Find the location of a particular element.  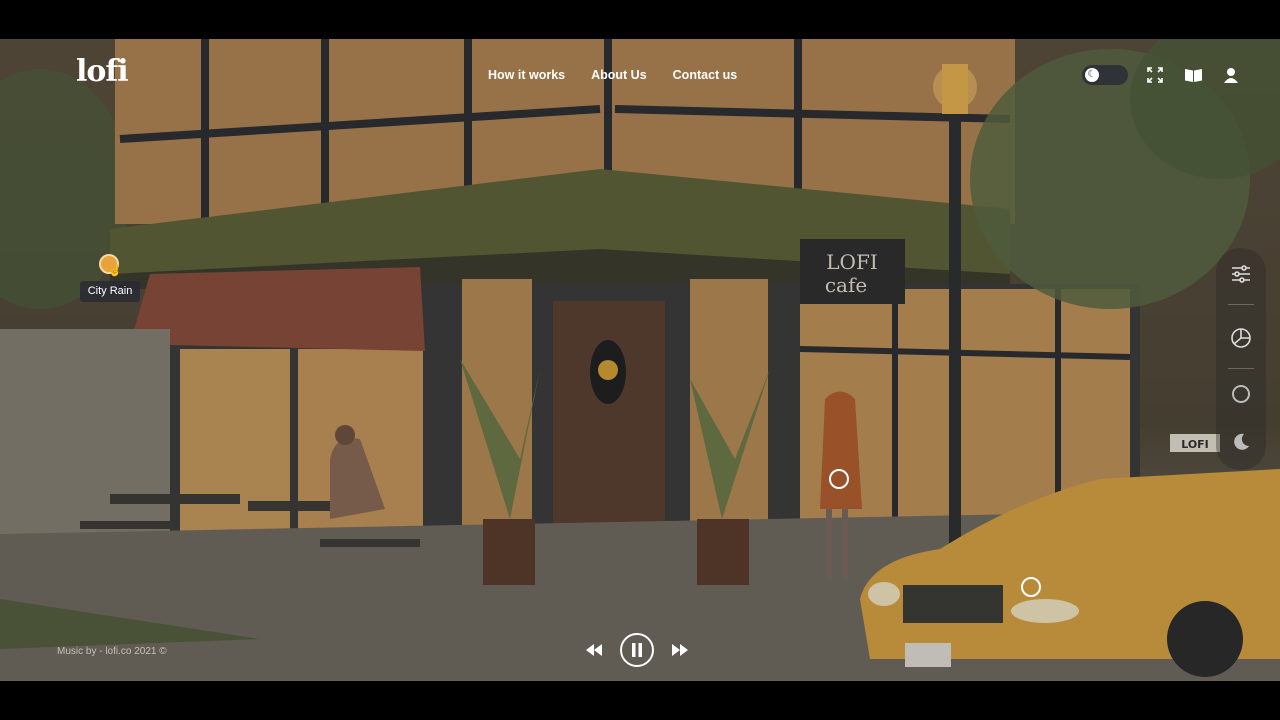

mixer-icon is located at coordinates (1241, 338).